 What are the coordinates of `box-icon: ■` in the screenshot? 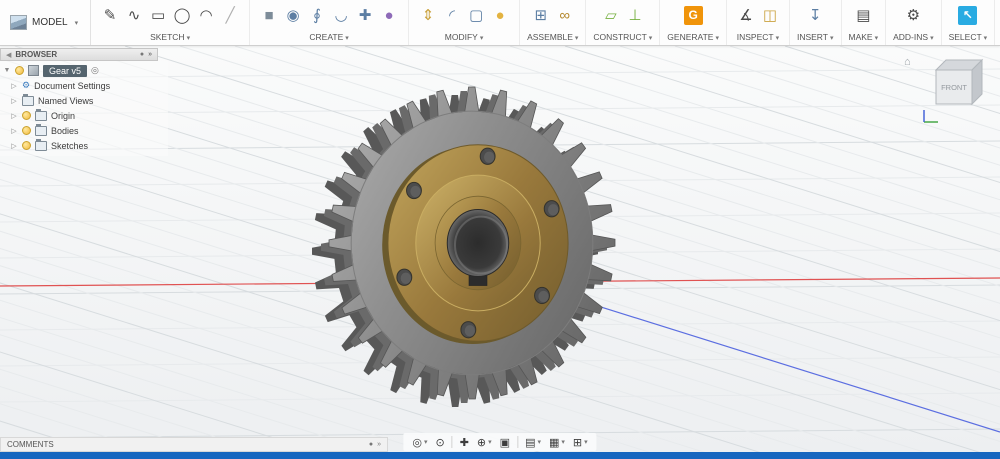 It's located at (269, 15).